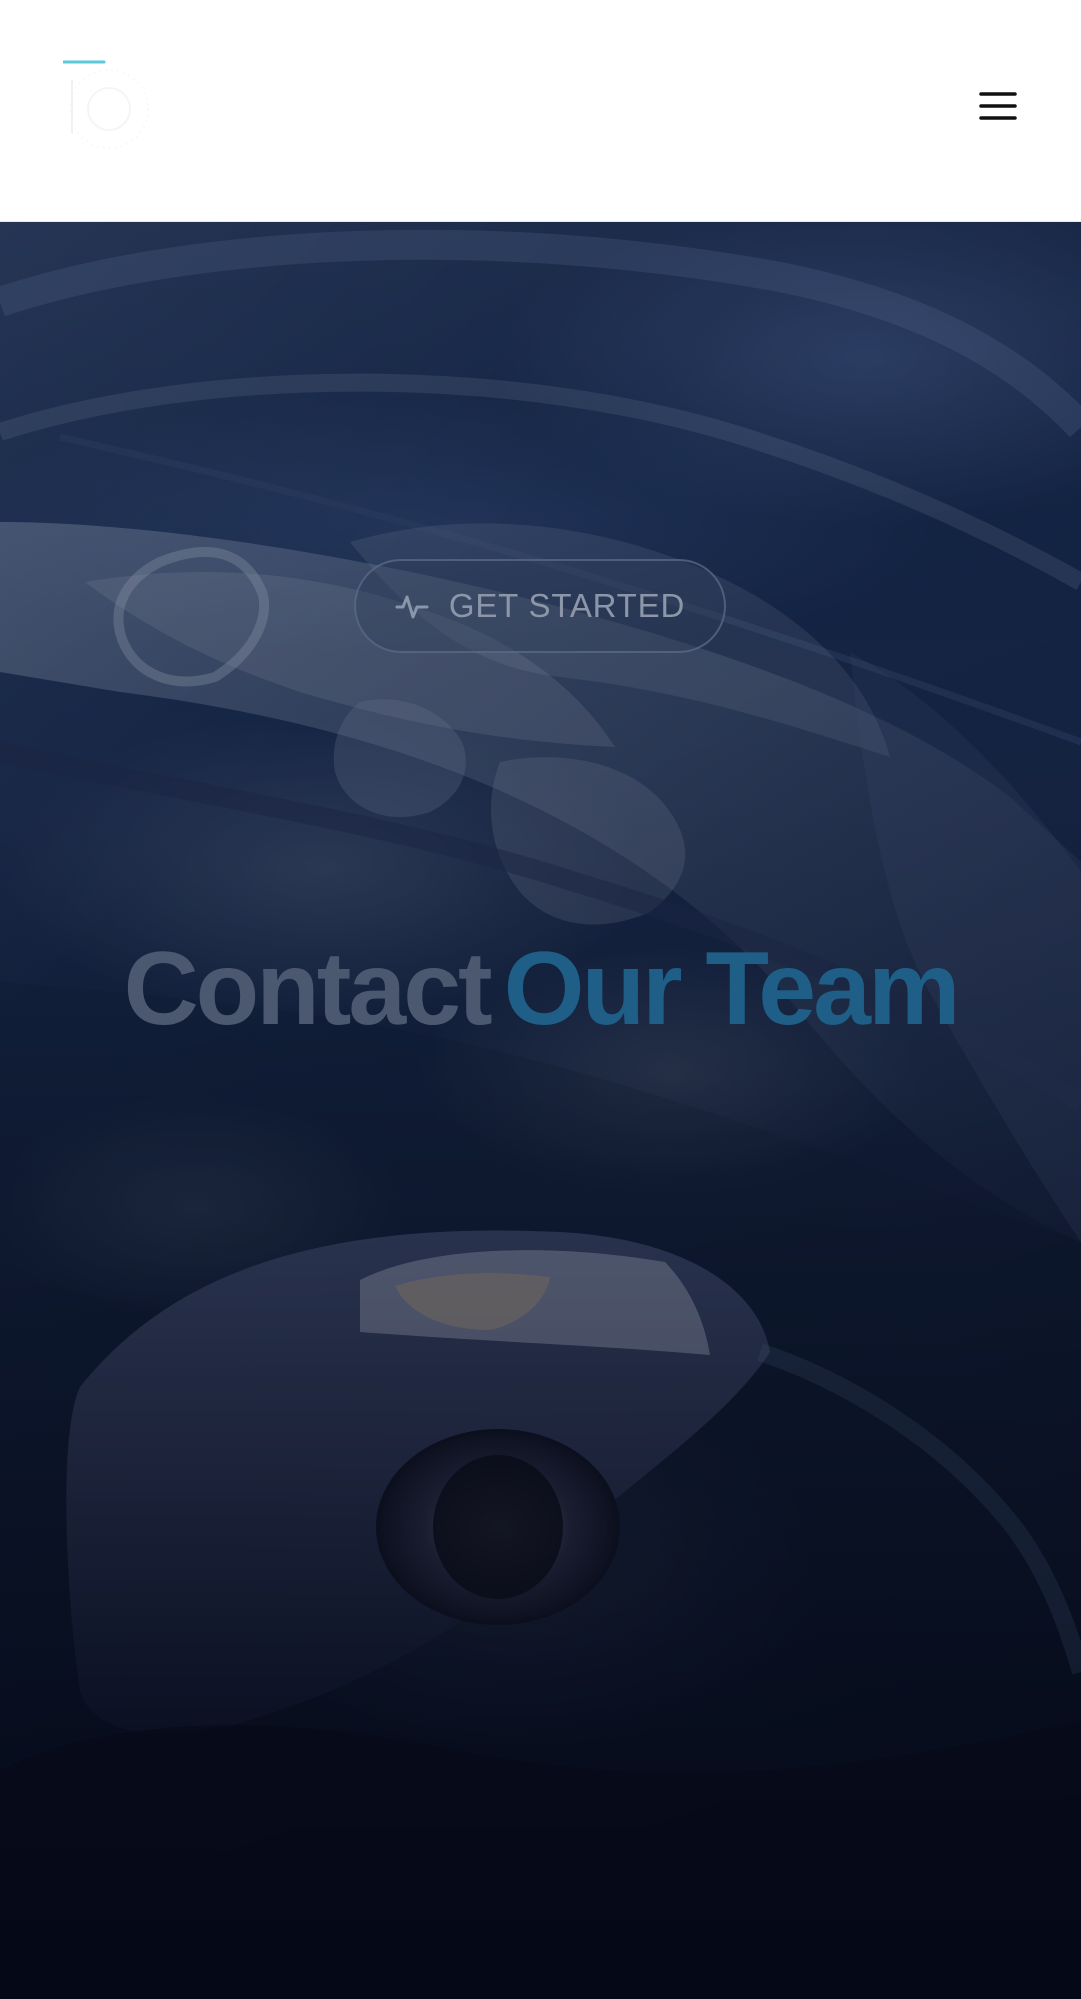  I want to click on hamburger-menu-icon, so click(998, 106).